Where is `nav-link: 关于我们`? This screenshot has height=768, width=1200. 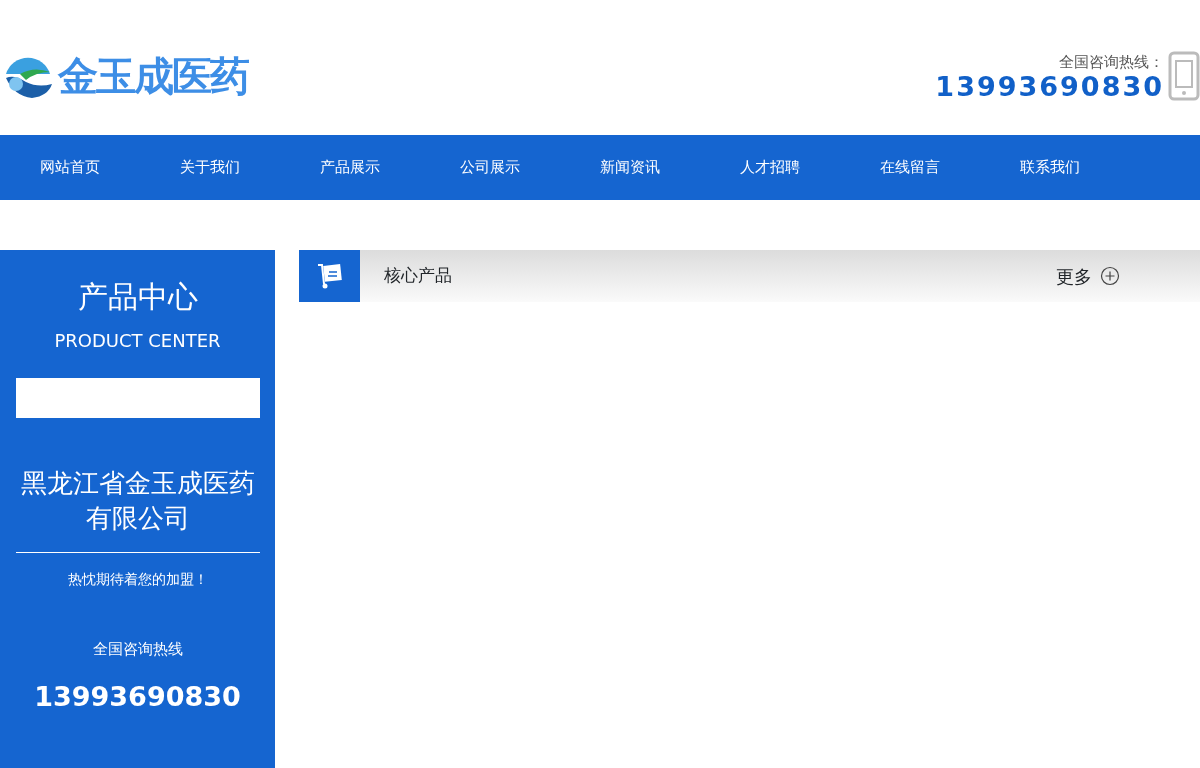
nav-link: 关于我们 is located at coordinates (210, 167).